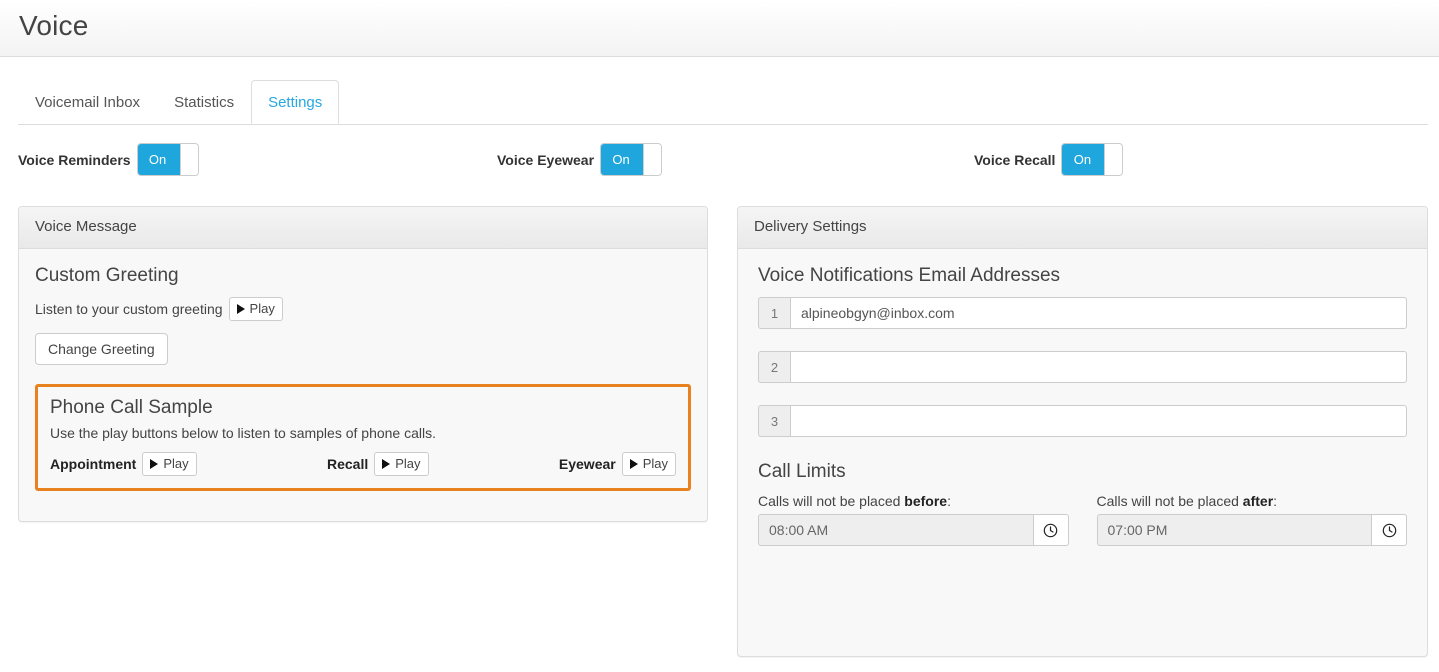 The width and height of the screenshot is (1439, 672). What do you see at coordinates (1233, 530) in the screenshot?
I see `time-input-after` at bounding box center [1233, 530].